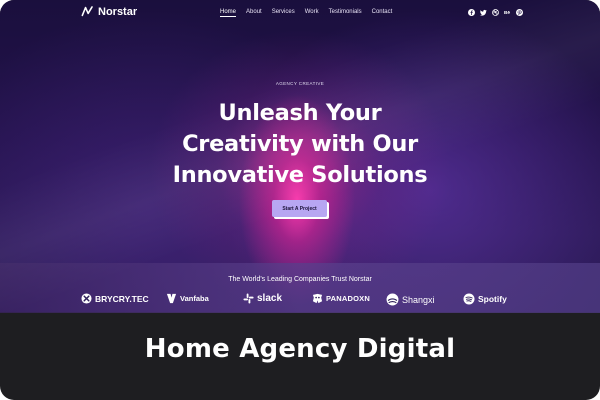 This screenshot has width=600, height=400. I want to click on norstar-logo-icon, so click(87, 11).